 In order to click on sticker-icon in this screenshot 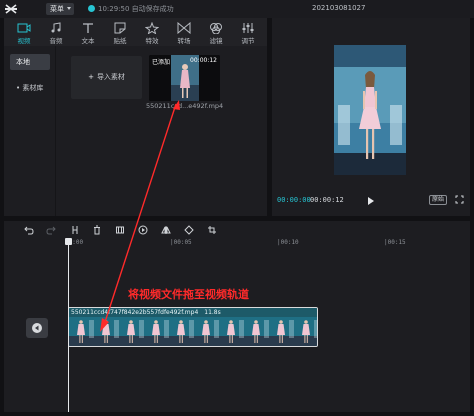, I will do `click(120, 28)`.